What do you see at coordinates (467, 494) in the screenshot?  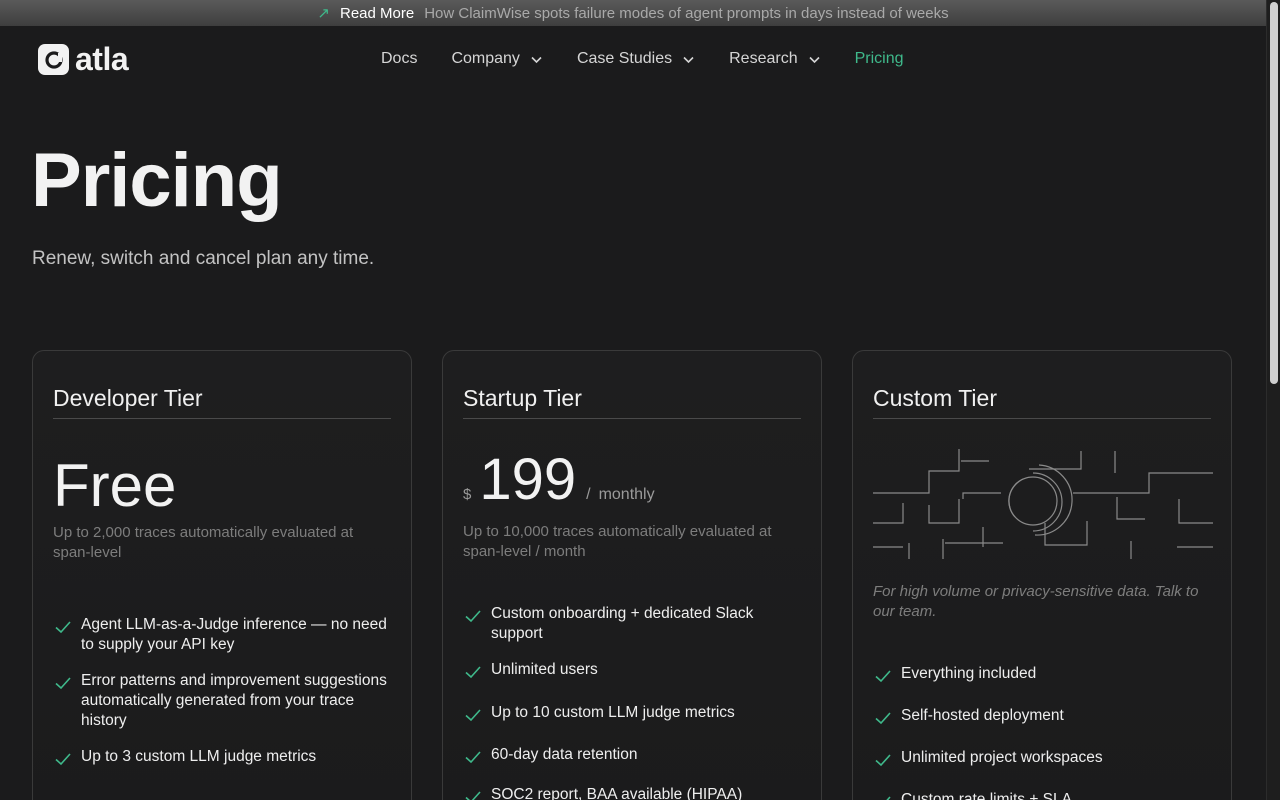 I see `price-currency: $` at bounding box center [467, 494].